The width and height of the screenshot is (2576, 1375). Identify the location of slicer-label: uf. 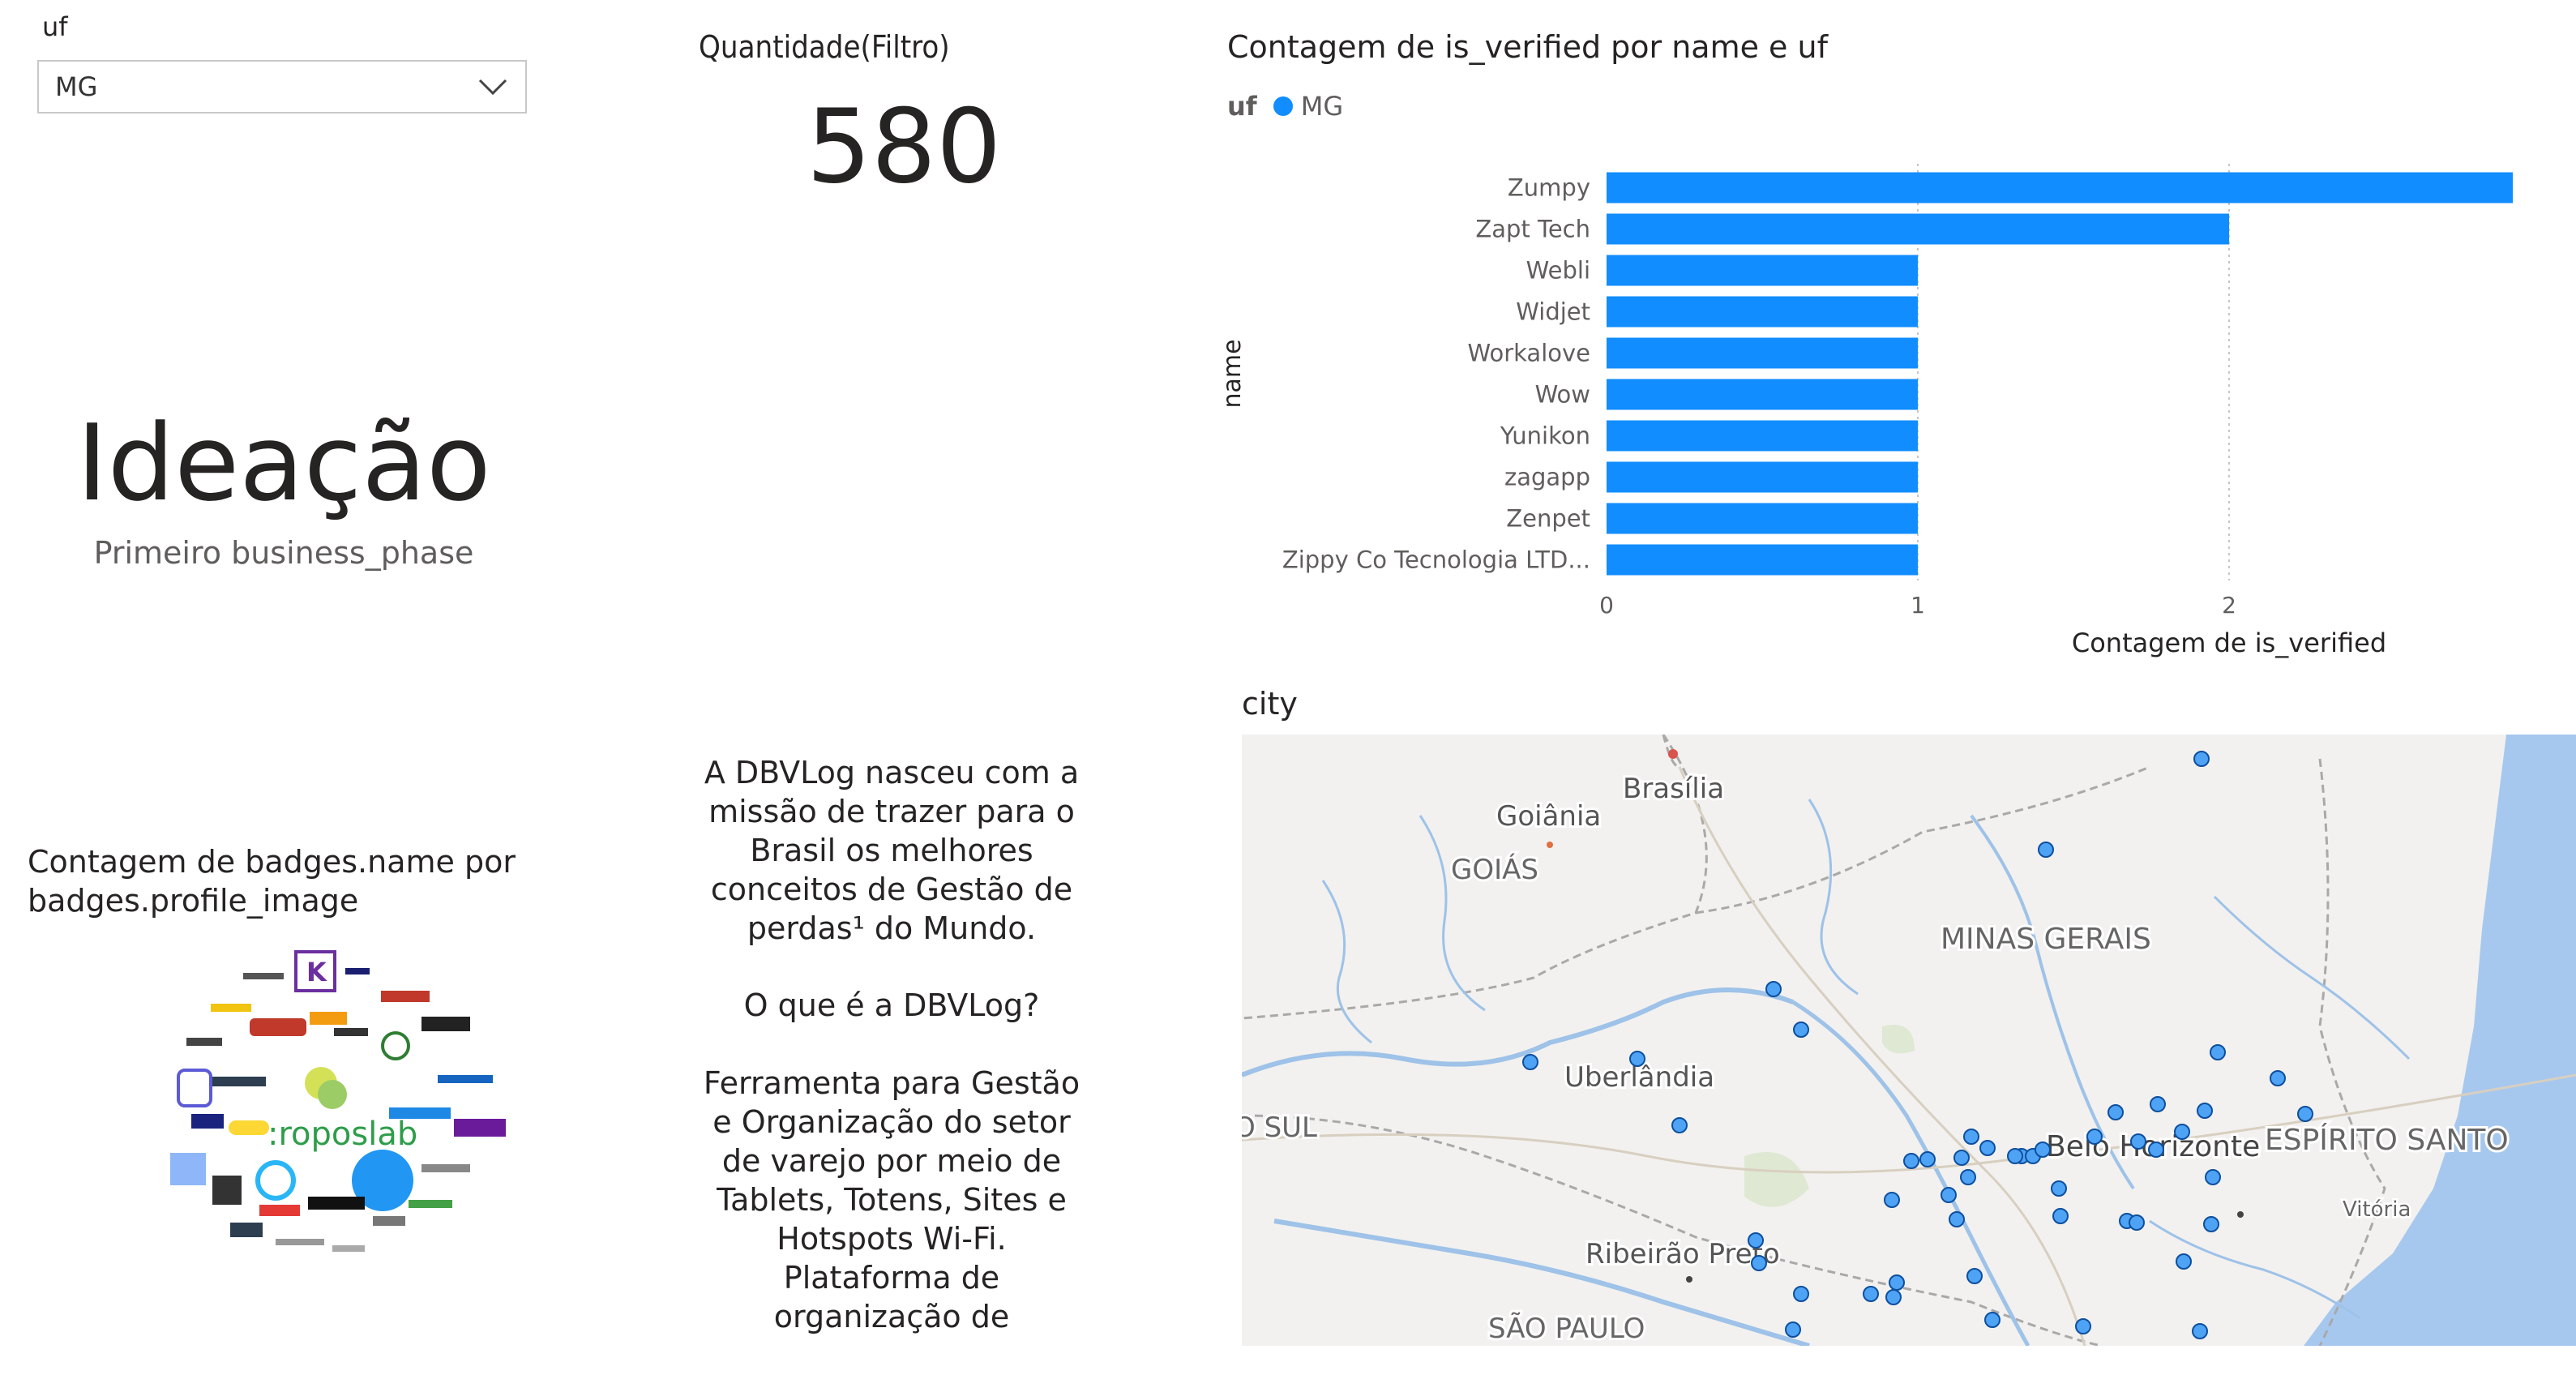
(55, 26).